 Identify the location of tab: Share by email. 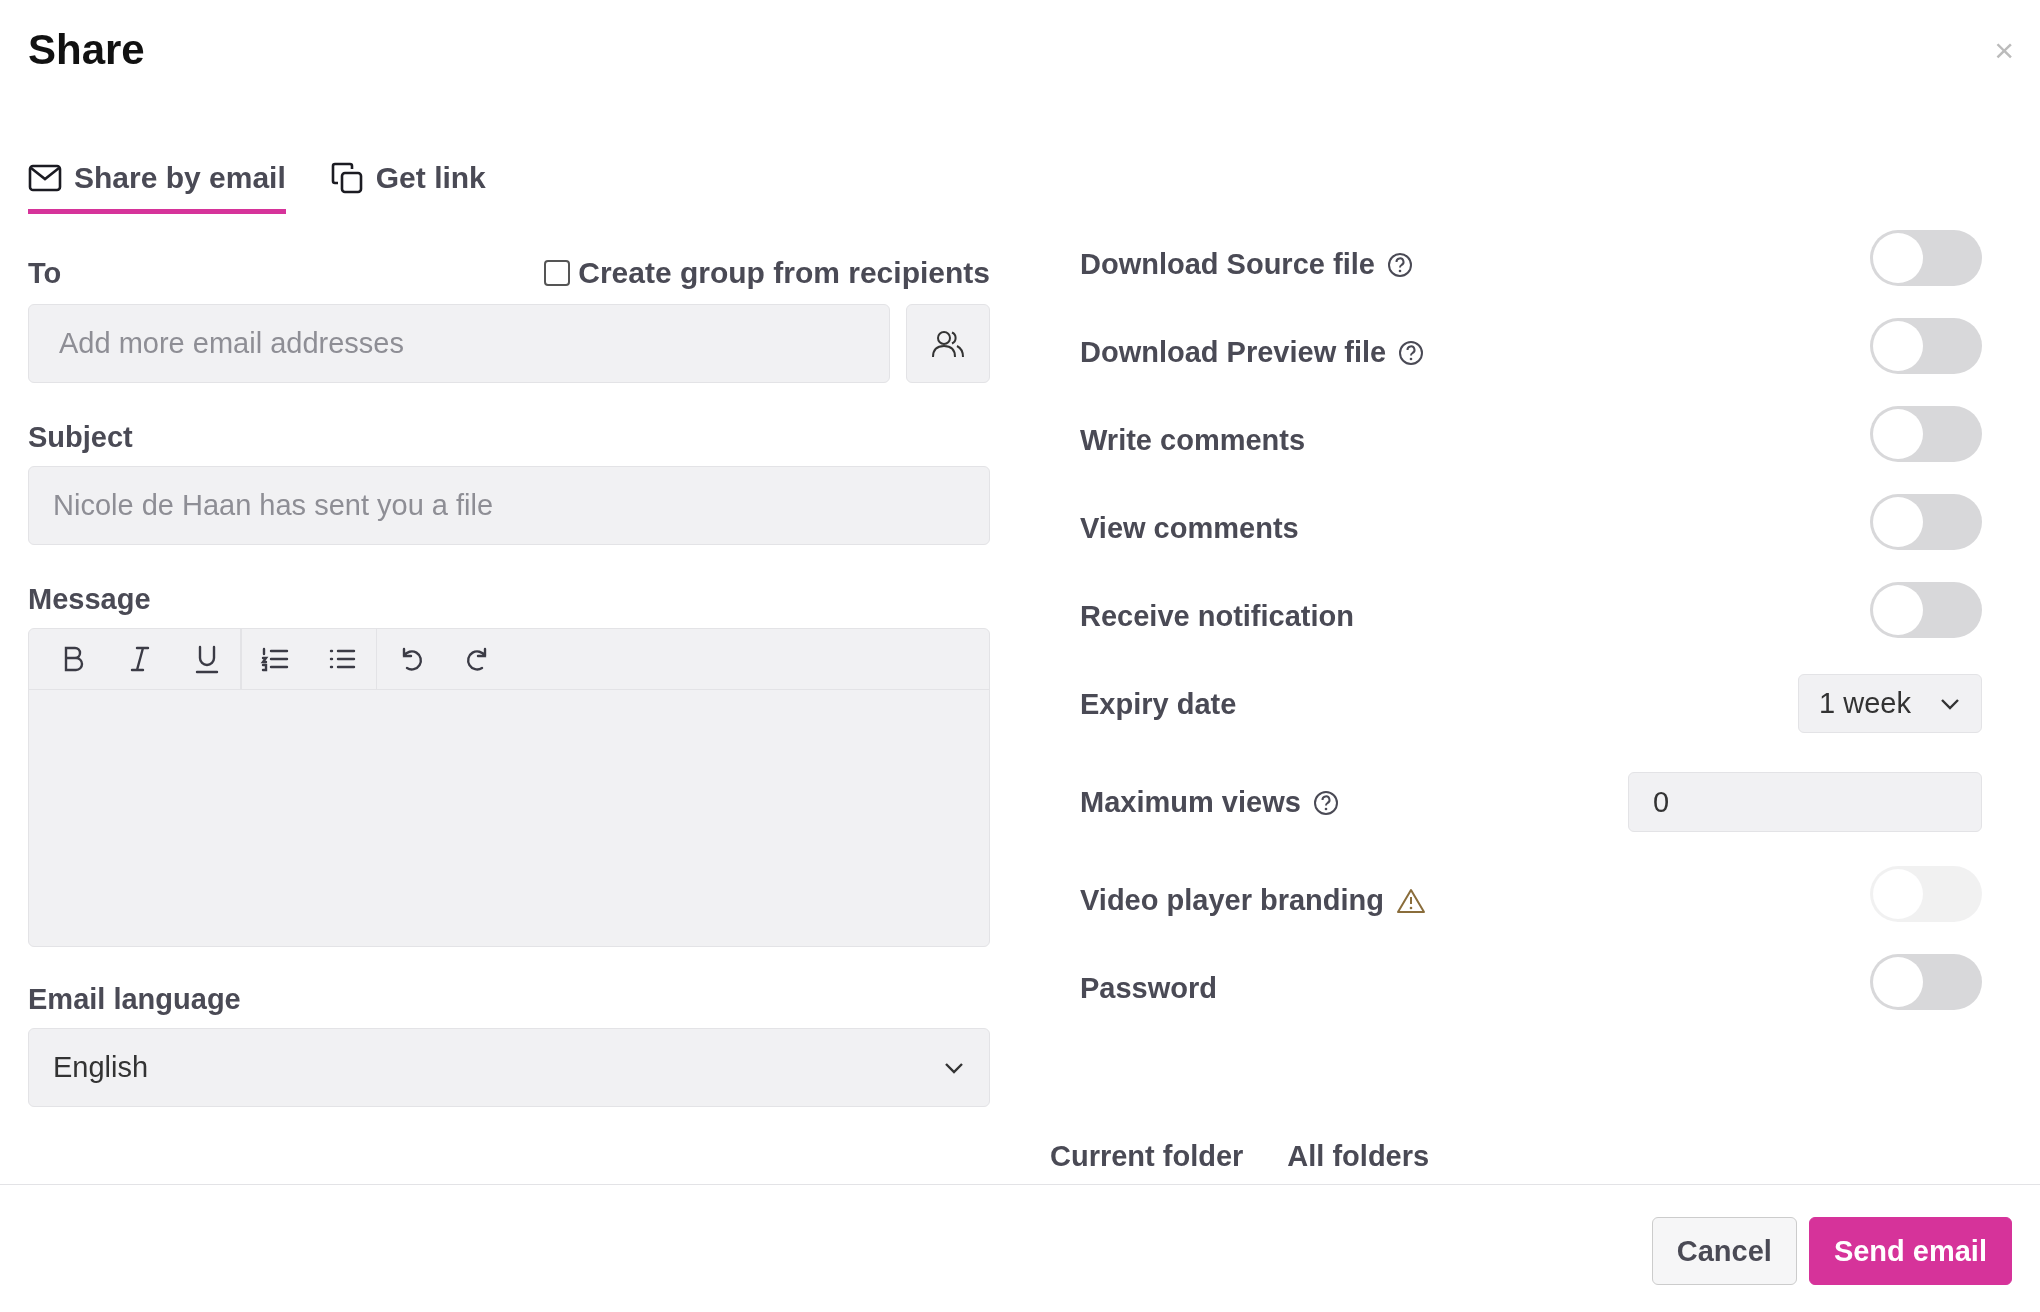
(157, 187).